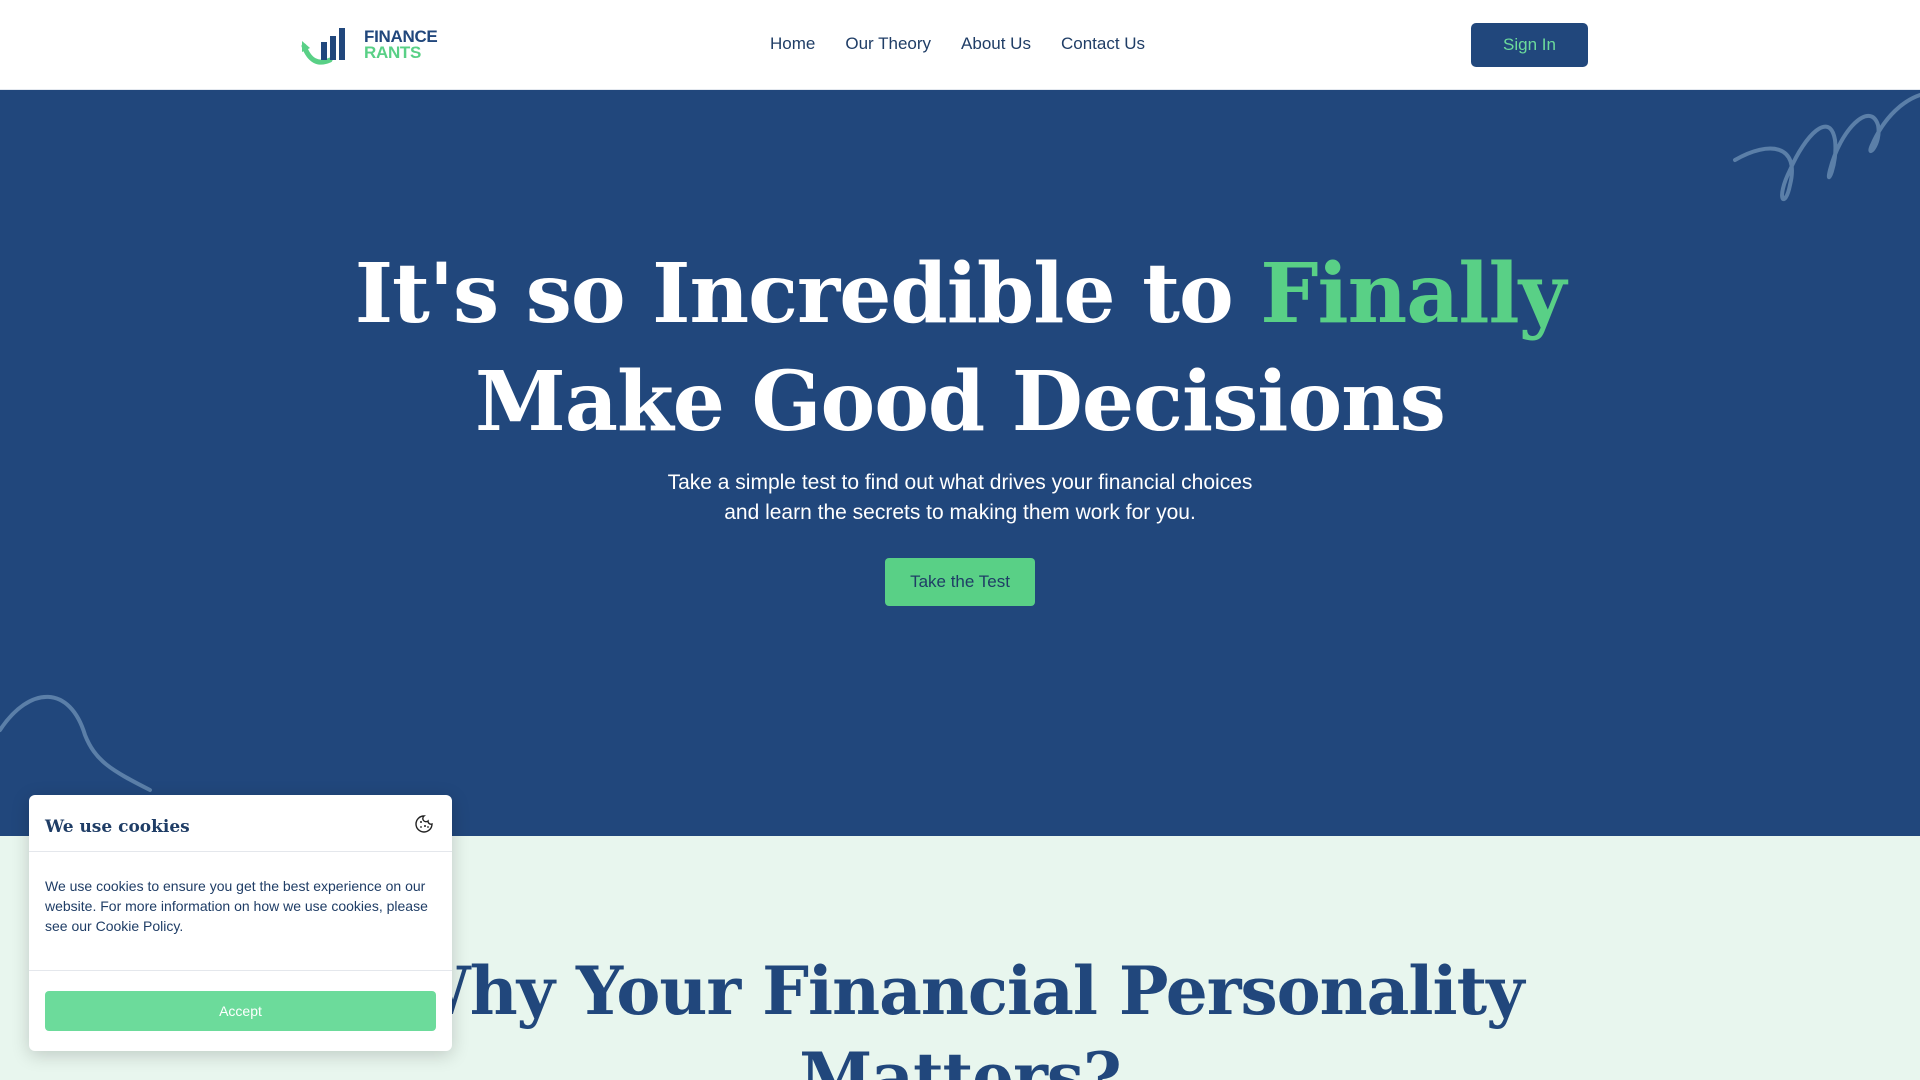  What do you see at coordinates (240, 1011) in the screenshot?
I see `accept-cookies-button: Accept` at bounding box center [240, 1011].